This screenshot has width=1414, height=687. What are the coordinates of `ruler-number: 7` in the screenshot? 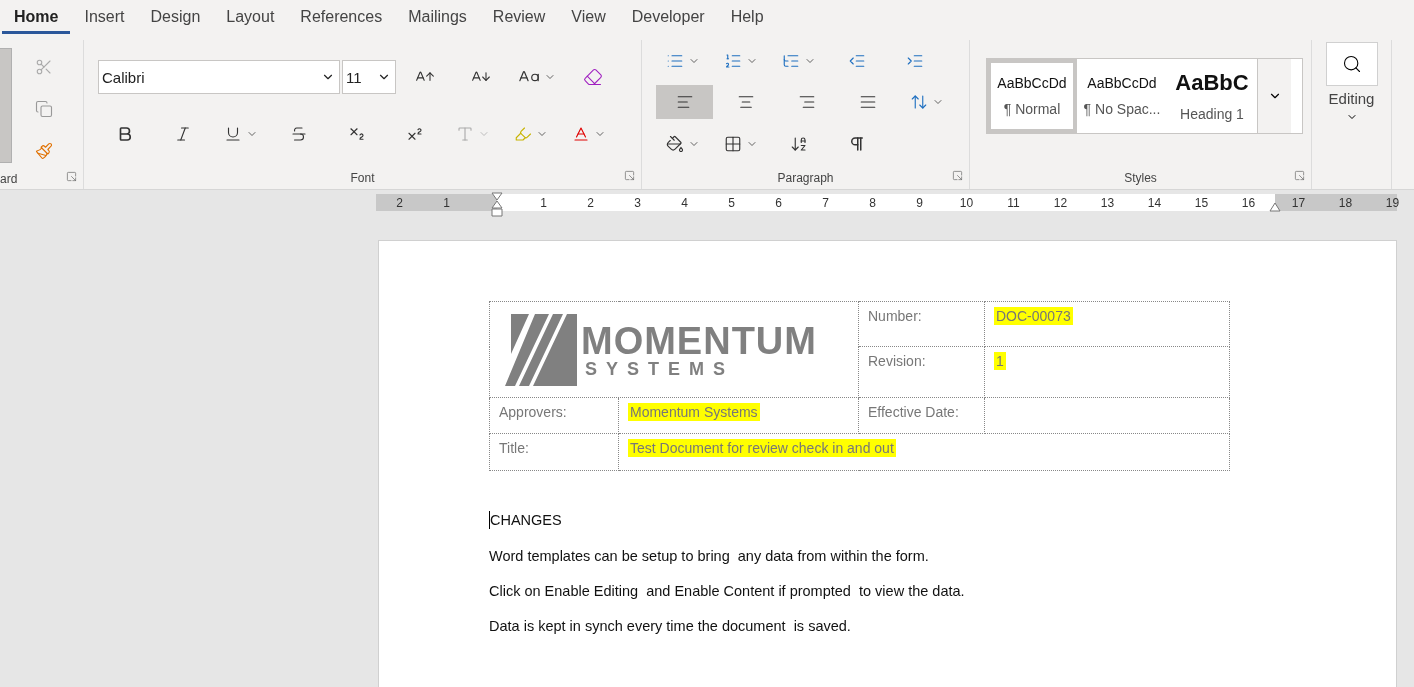 It's located at (825, 202).